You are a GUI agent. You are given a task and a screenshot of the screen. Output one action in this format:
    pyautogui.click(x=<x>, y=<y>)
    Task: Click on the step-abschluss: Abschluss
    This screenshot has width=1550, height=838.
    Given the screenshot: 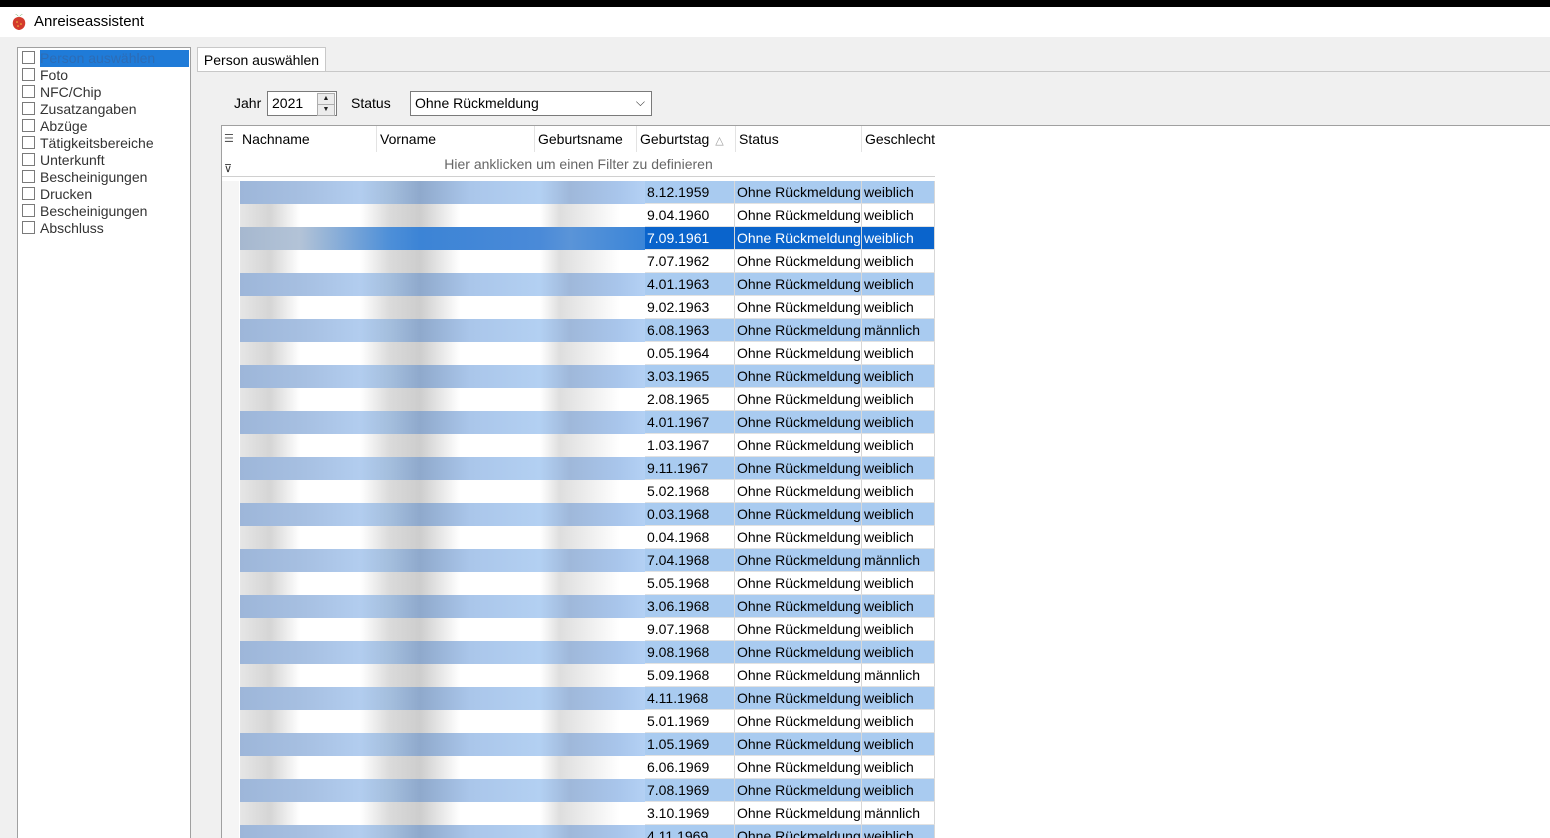 What is the action you would take?
    pyautogui.click(x=105, y=228)
    